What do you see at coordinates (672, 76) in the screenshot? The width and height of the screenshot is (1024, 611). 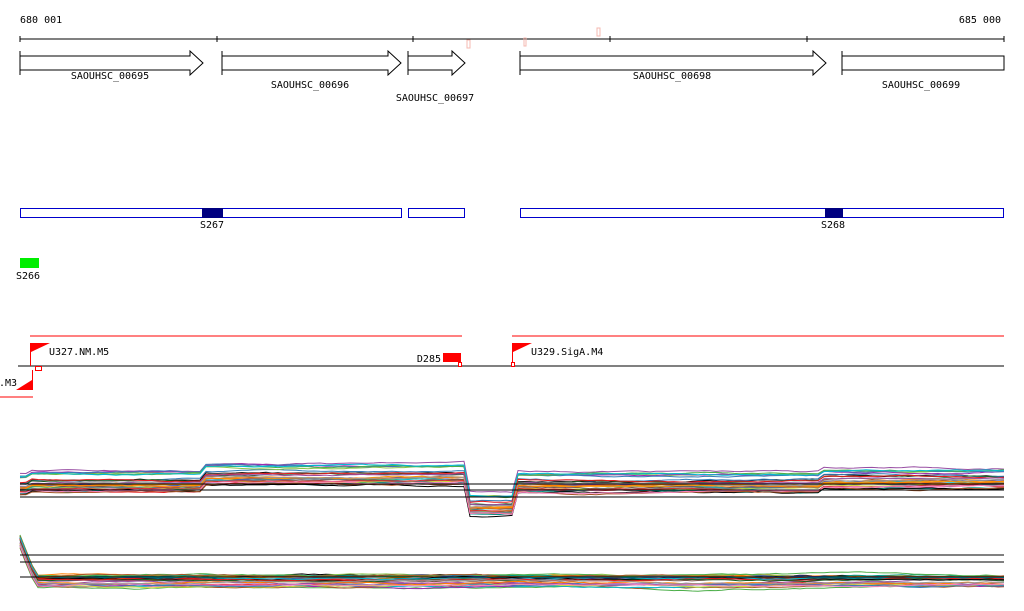 I see `gene-label: SAOUHSC_00698` at bounding box center [672, 76].